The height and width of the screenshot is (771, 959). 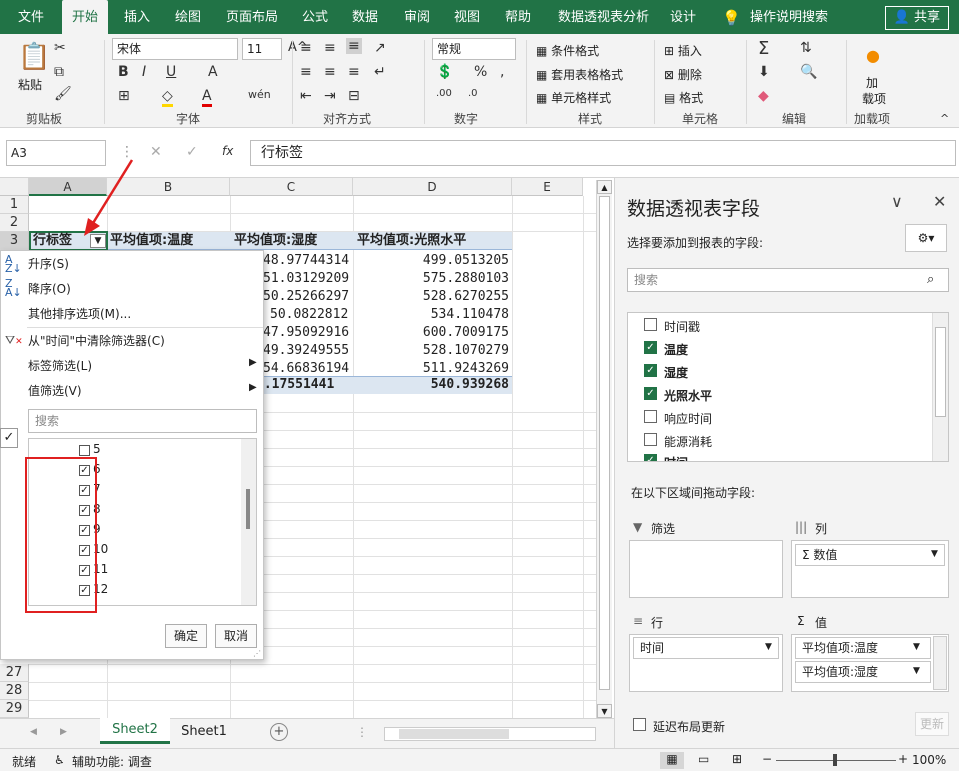 I want to click on table-cell: 51.03129209, so click(x=306, y=279).